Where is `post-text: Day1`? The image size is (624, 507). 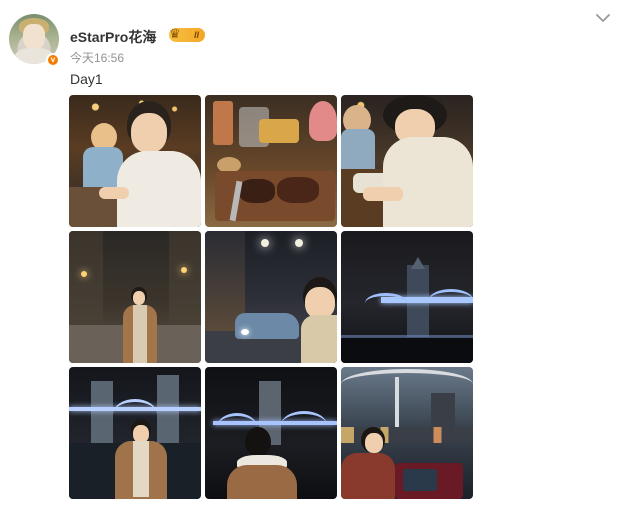
post-text: Day1 is located at coordinates (86, 79).